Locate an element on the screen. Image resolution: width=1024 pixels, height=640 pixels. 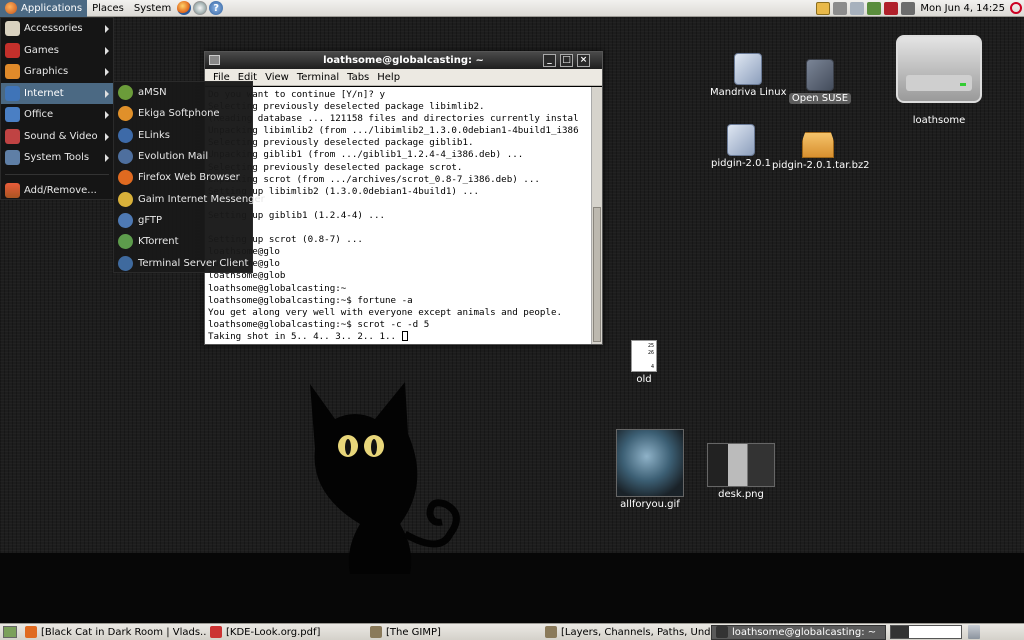
old-label: old is located at coordinates (644, 379).